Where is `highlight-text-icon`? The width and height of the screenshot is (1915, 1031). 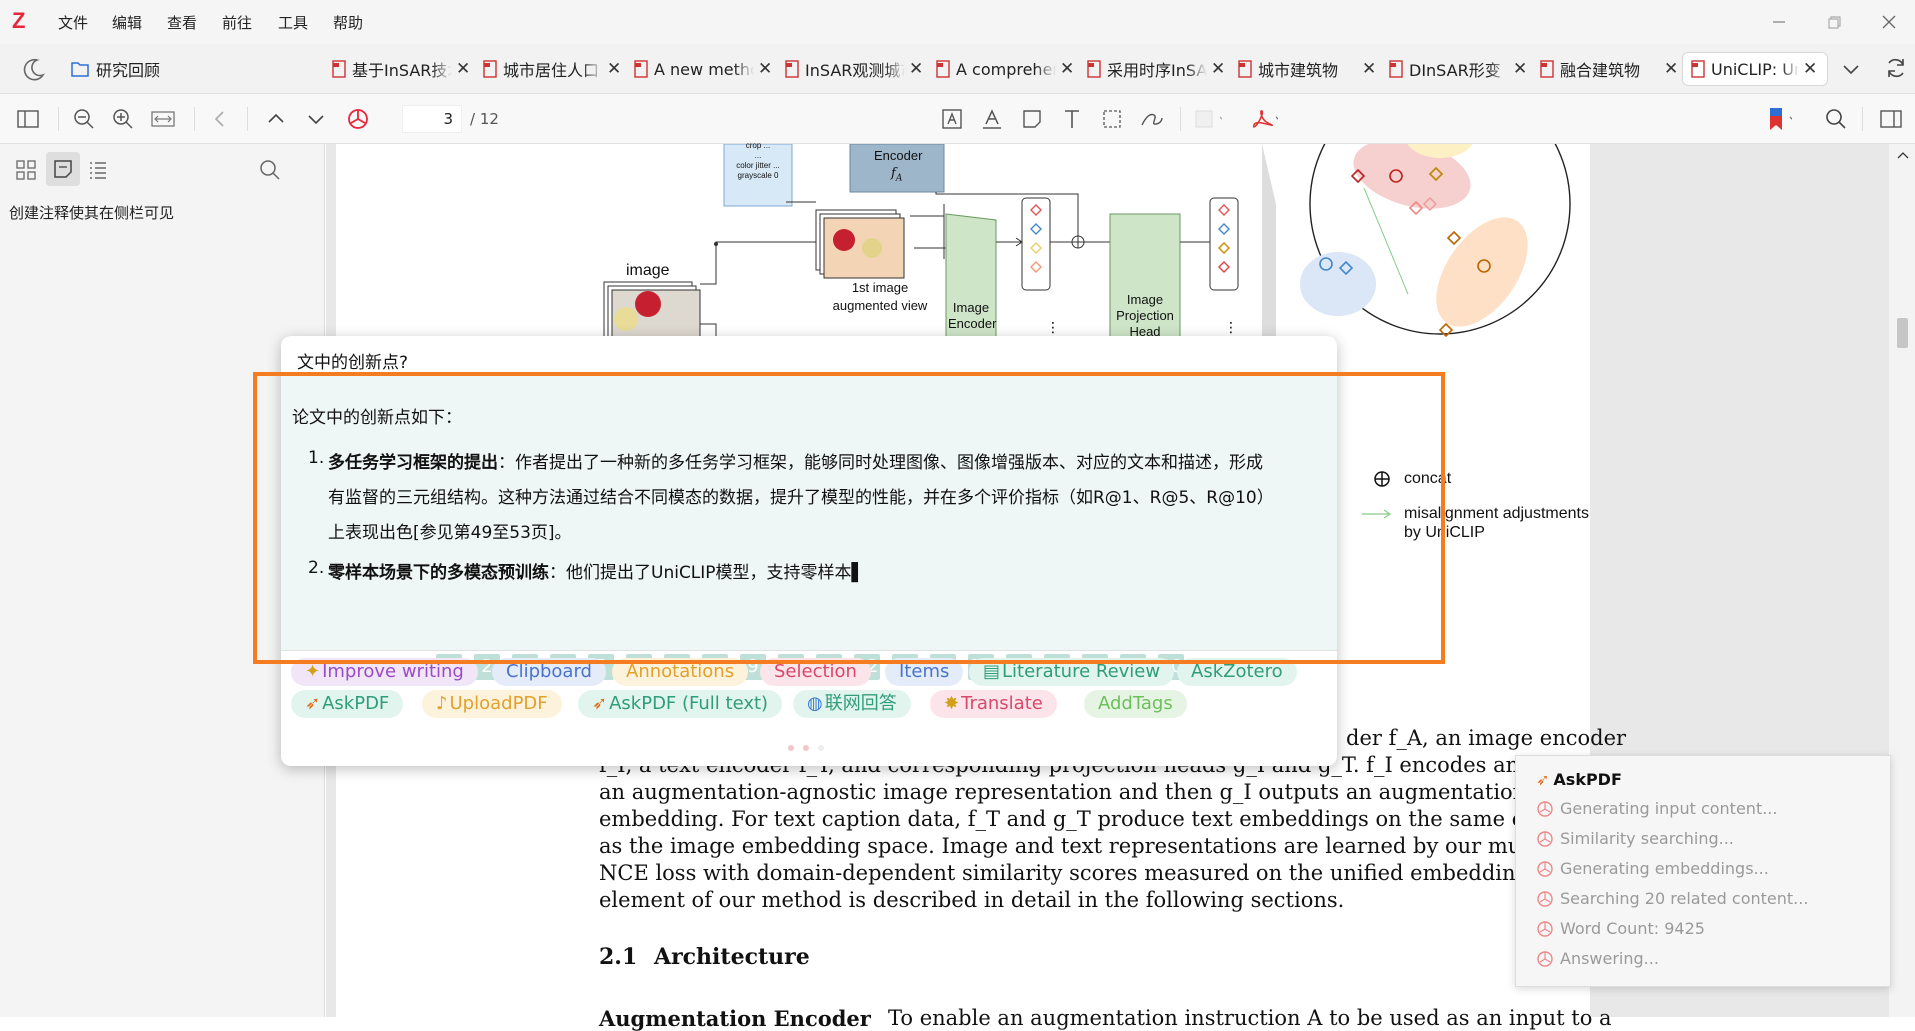
highlight-text-icon is located at coordinates (992, 119).